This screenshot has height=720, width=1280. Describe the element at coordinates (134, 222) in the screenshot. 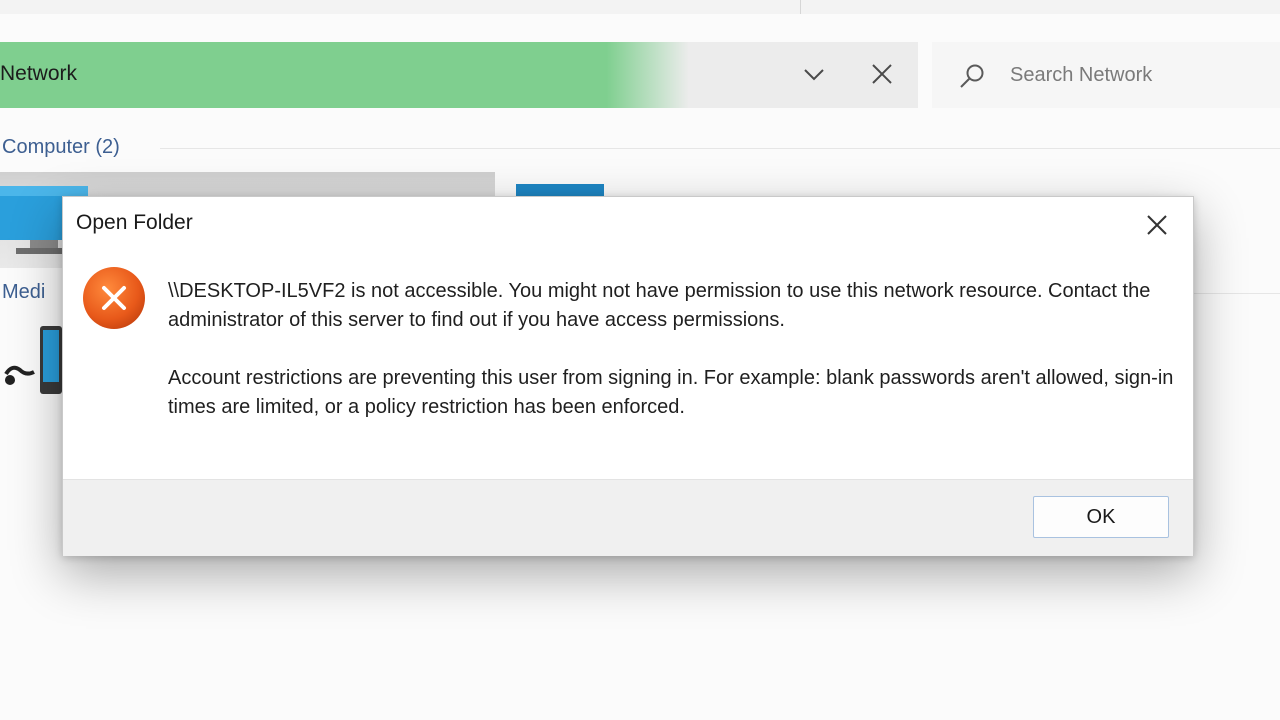

I see `dialog-title: Open Folder` at that location.